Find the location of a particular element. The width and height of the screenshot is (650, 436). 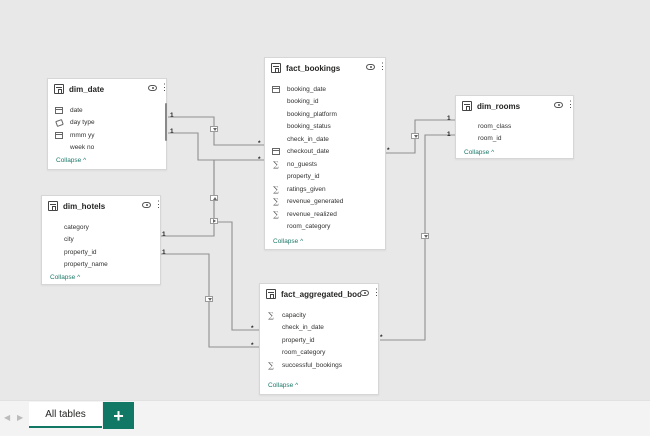

field-row: ∑ successful_bookings is located at coordinates (319, 365).